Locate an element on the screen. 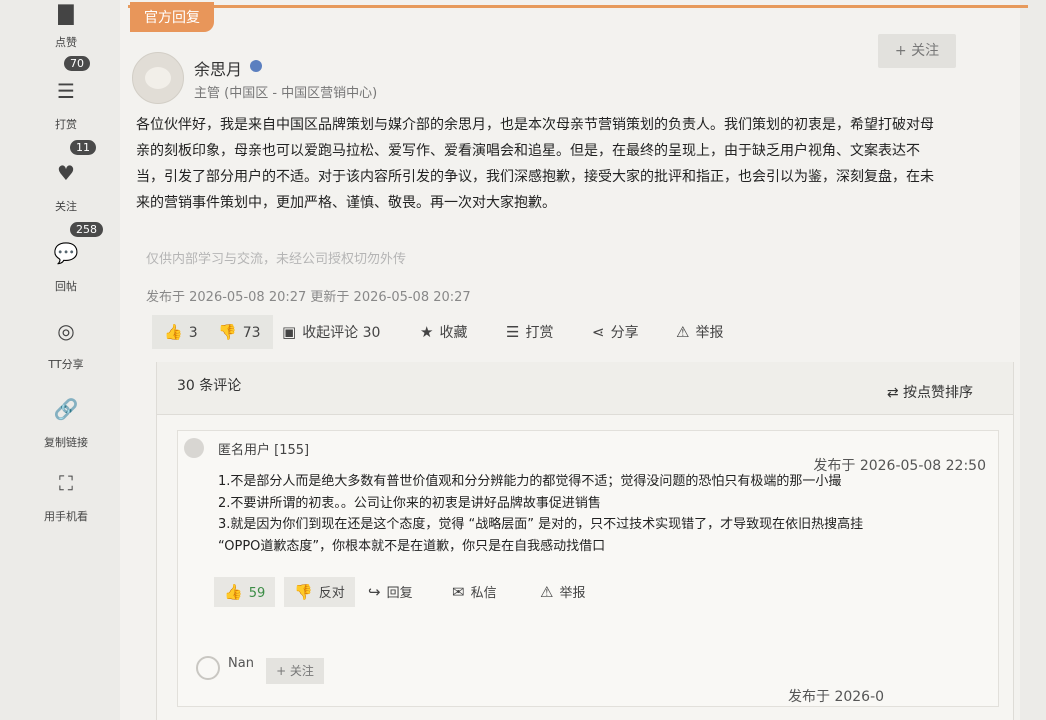 The width and height of the screenshot is (1046, 720). next-commenter-name: Nan is located at coordinates (241, 663).